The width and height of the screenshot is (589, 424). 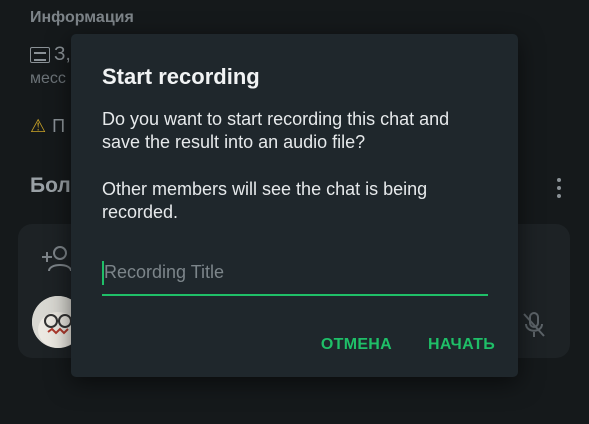 What do you see at coordinates (50, 185) in the screenshot?
I see `participants-heading: Бол` at bounding box center [50, 185].